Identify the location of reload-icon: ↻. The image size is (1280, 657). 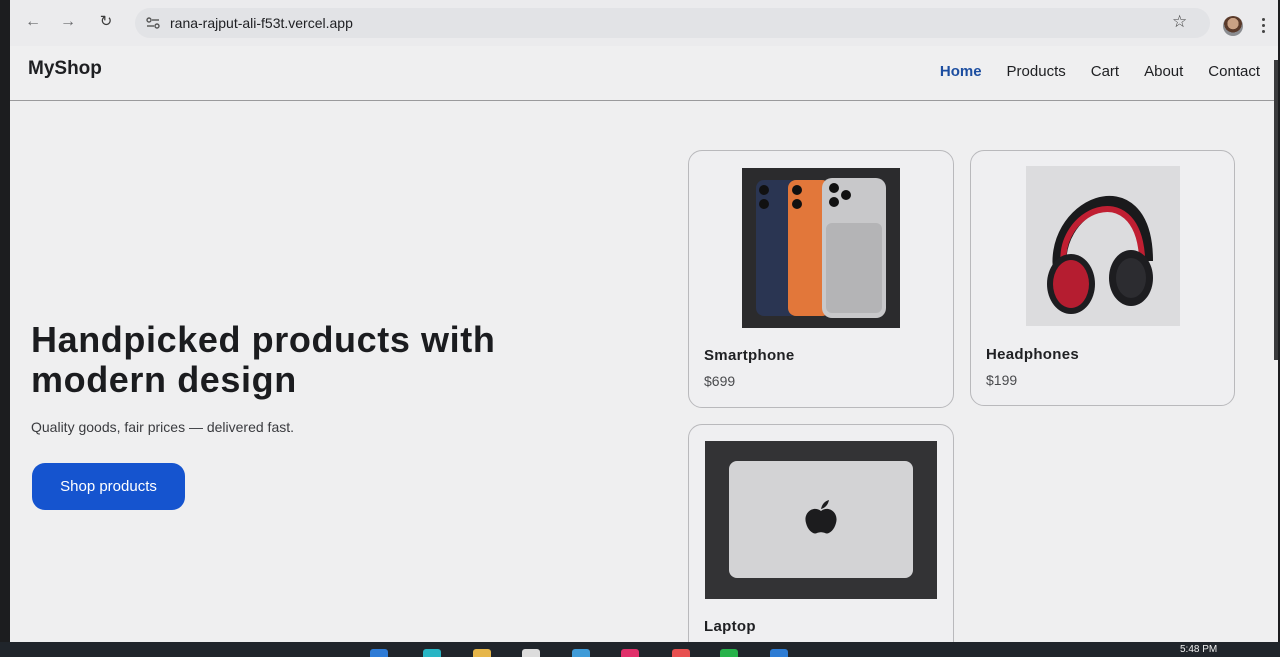
(106, 22).